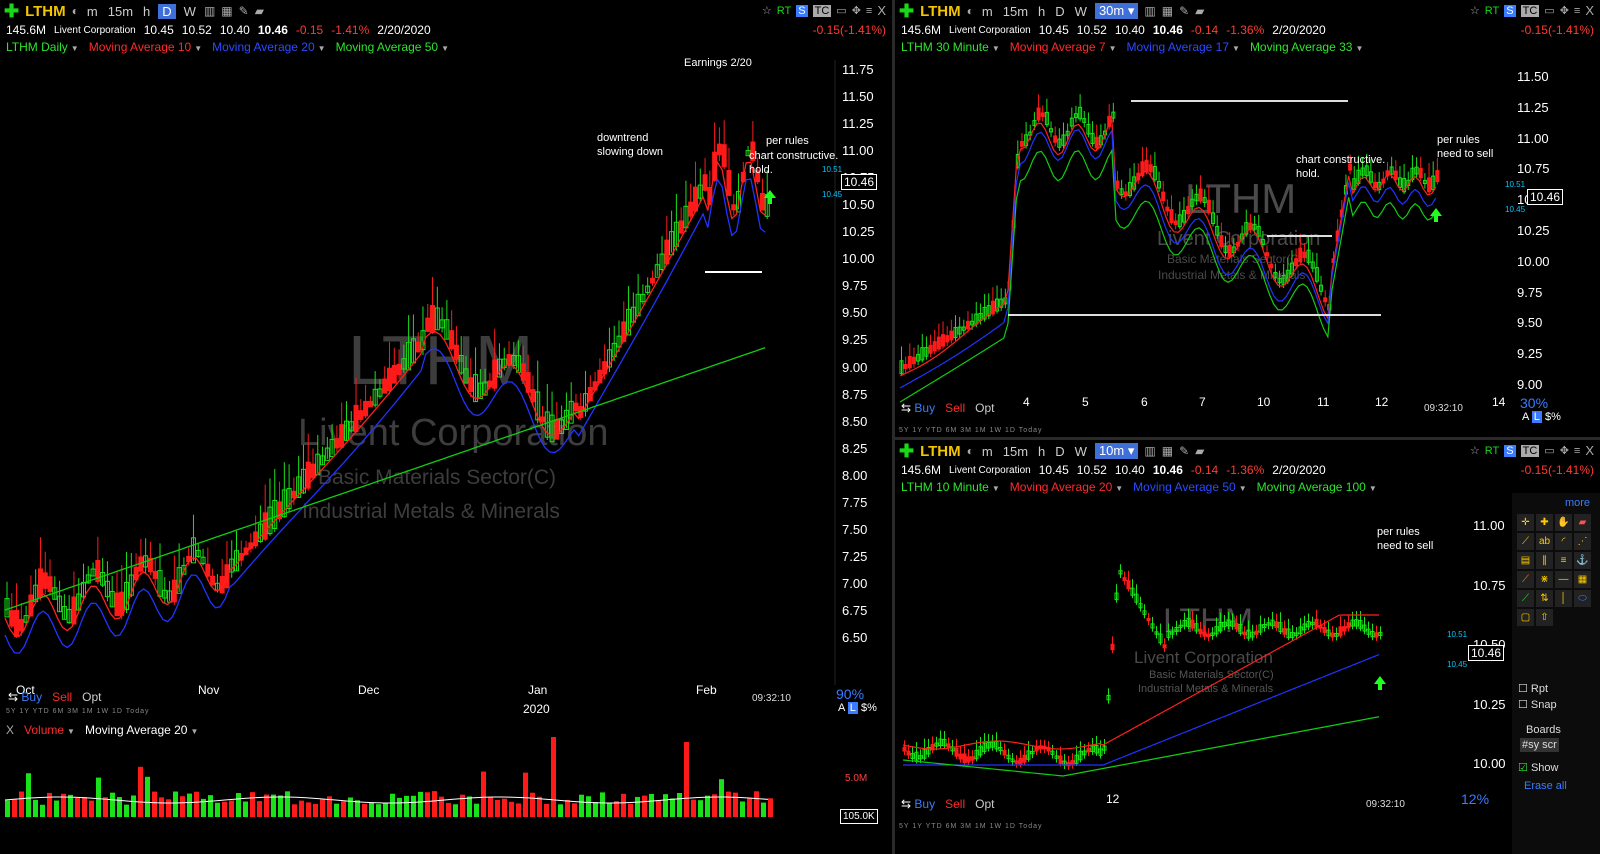 Image resolution: width=1600 pixels, height=854 pixels. I want to click on snap-checkbox: ☐ Snap, so click(1537, 704).